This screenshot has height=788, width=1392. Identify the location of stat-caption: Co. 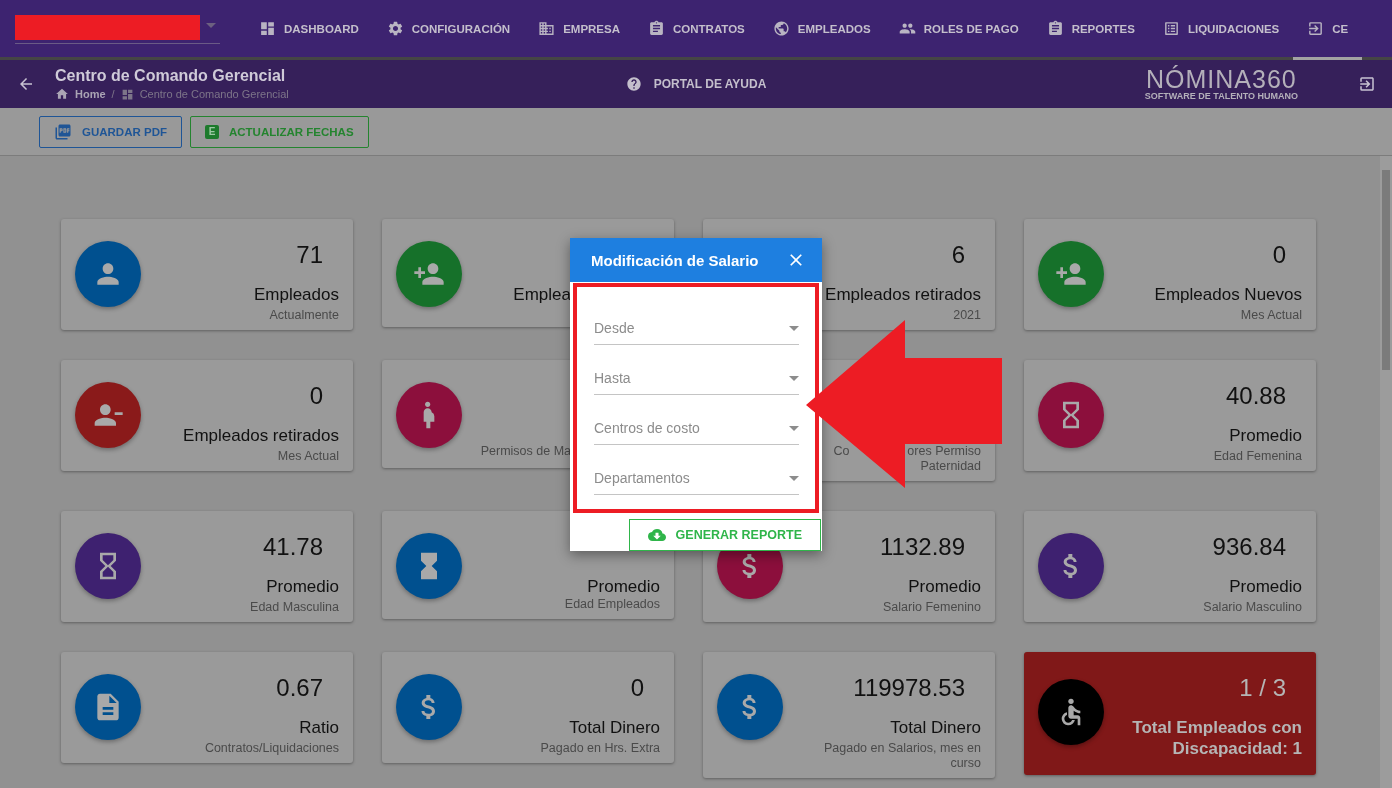
(841, 451).